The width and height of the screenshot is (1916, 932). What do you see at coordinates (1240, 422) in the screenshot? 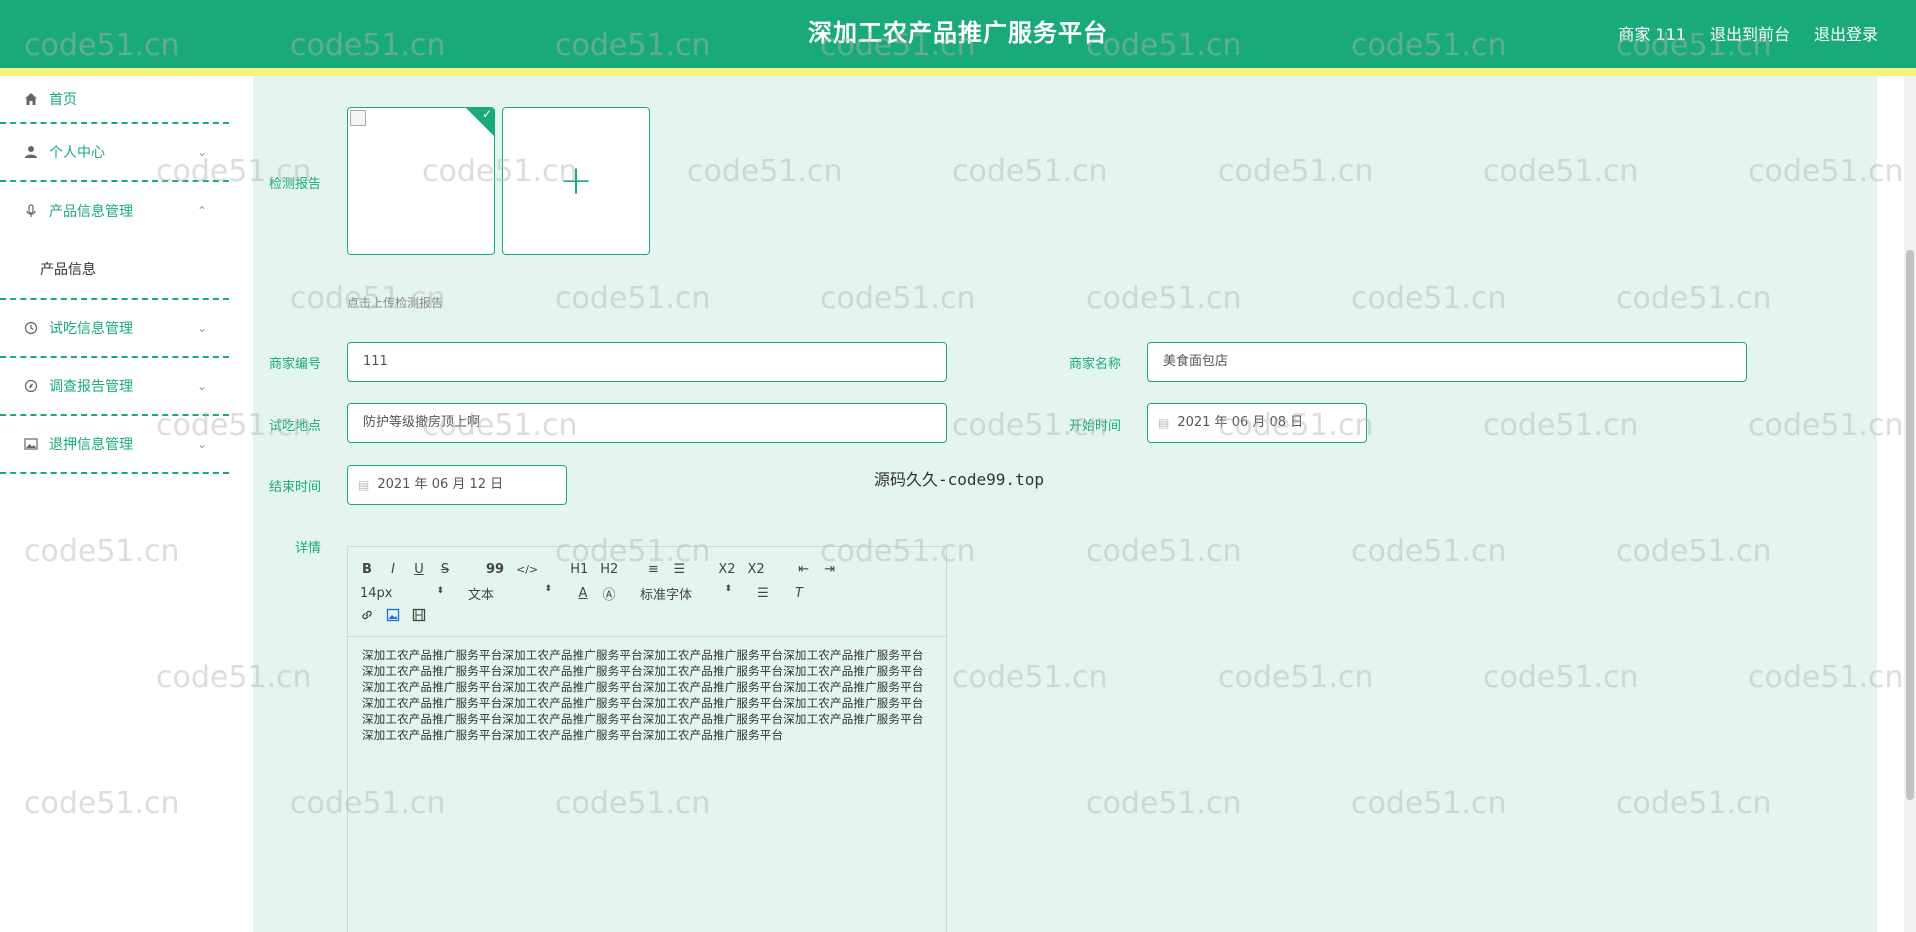
I see `start-date-value: 2021 年 06 月 08 日` at bounding box center [1240, 422].